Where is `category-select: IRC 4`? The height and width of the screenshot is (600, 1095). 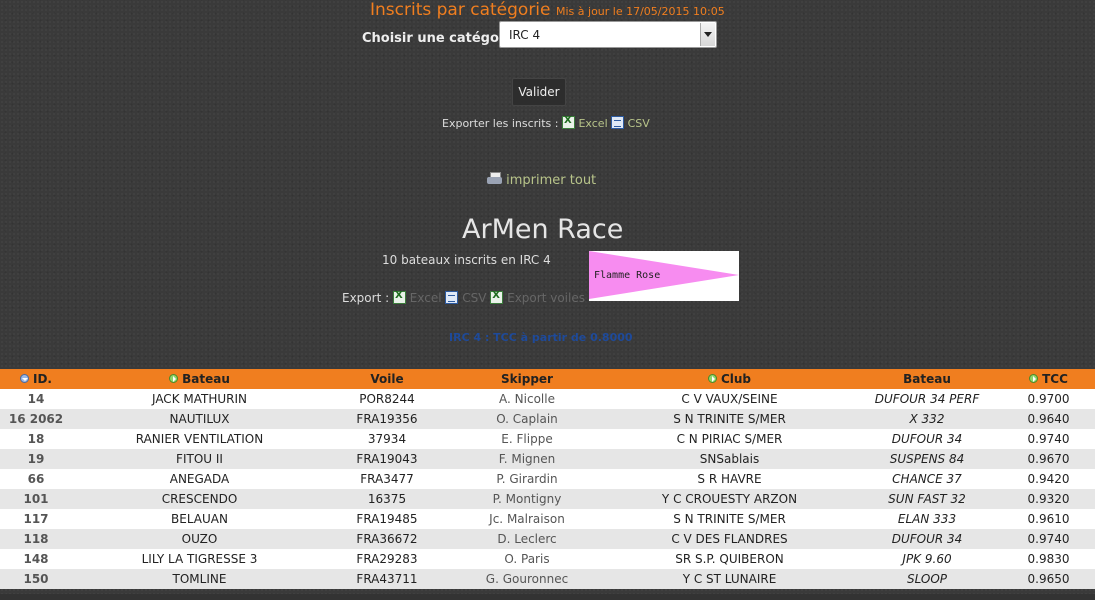 category-select: IRC 4 is located at coordinates (608, 34).